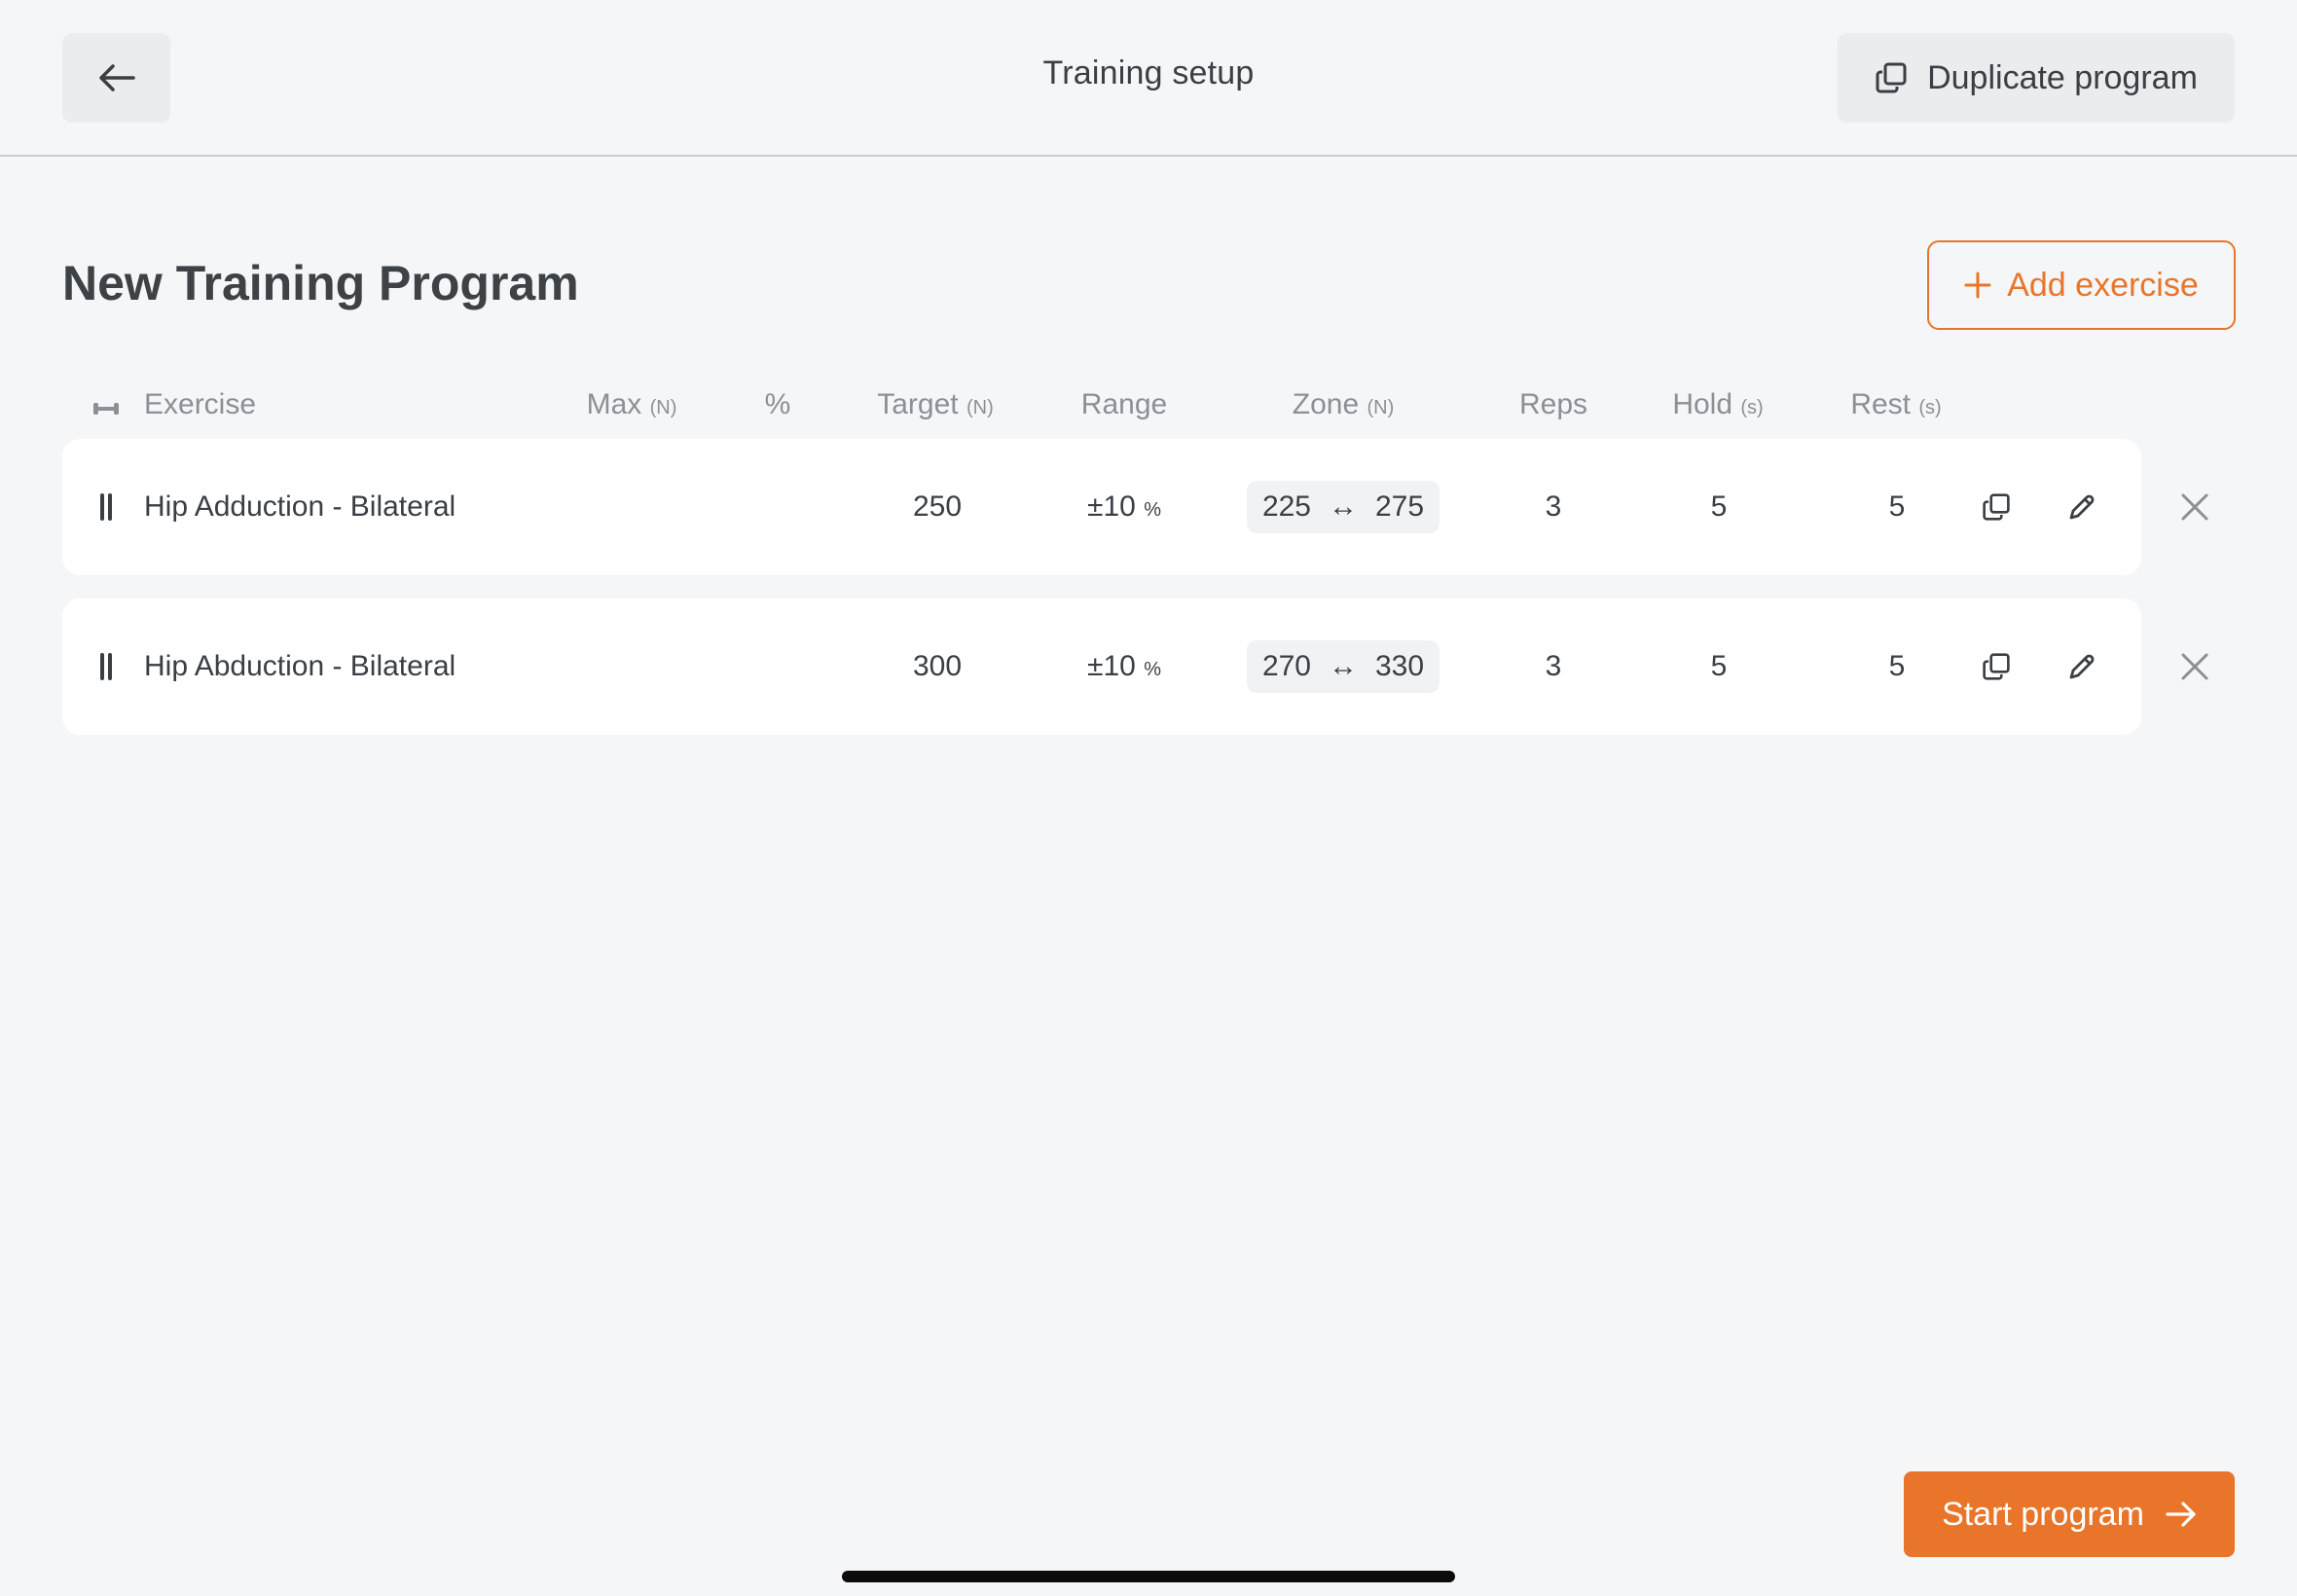 The width and height of the screenshot is (2297, 1596). Describe the element at coordinates (201, 404) in the screenshot. I see `column-exercise: Exercise` at that location.